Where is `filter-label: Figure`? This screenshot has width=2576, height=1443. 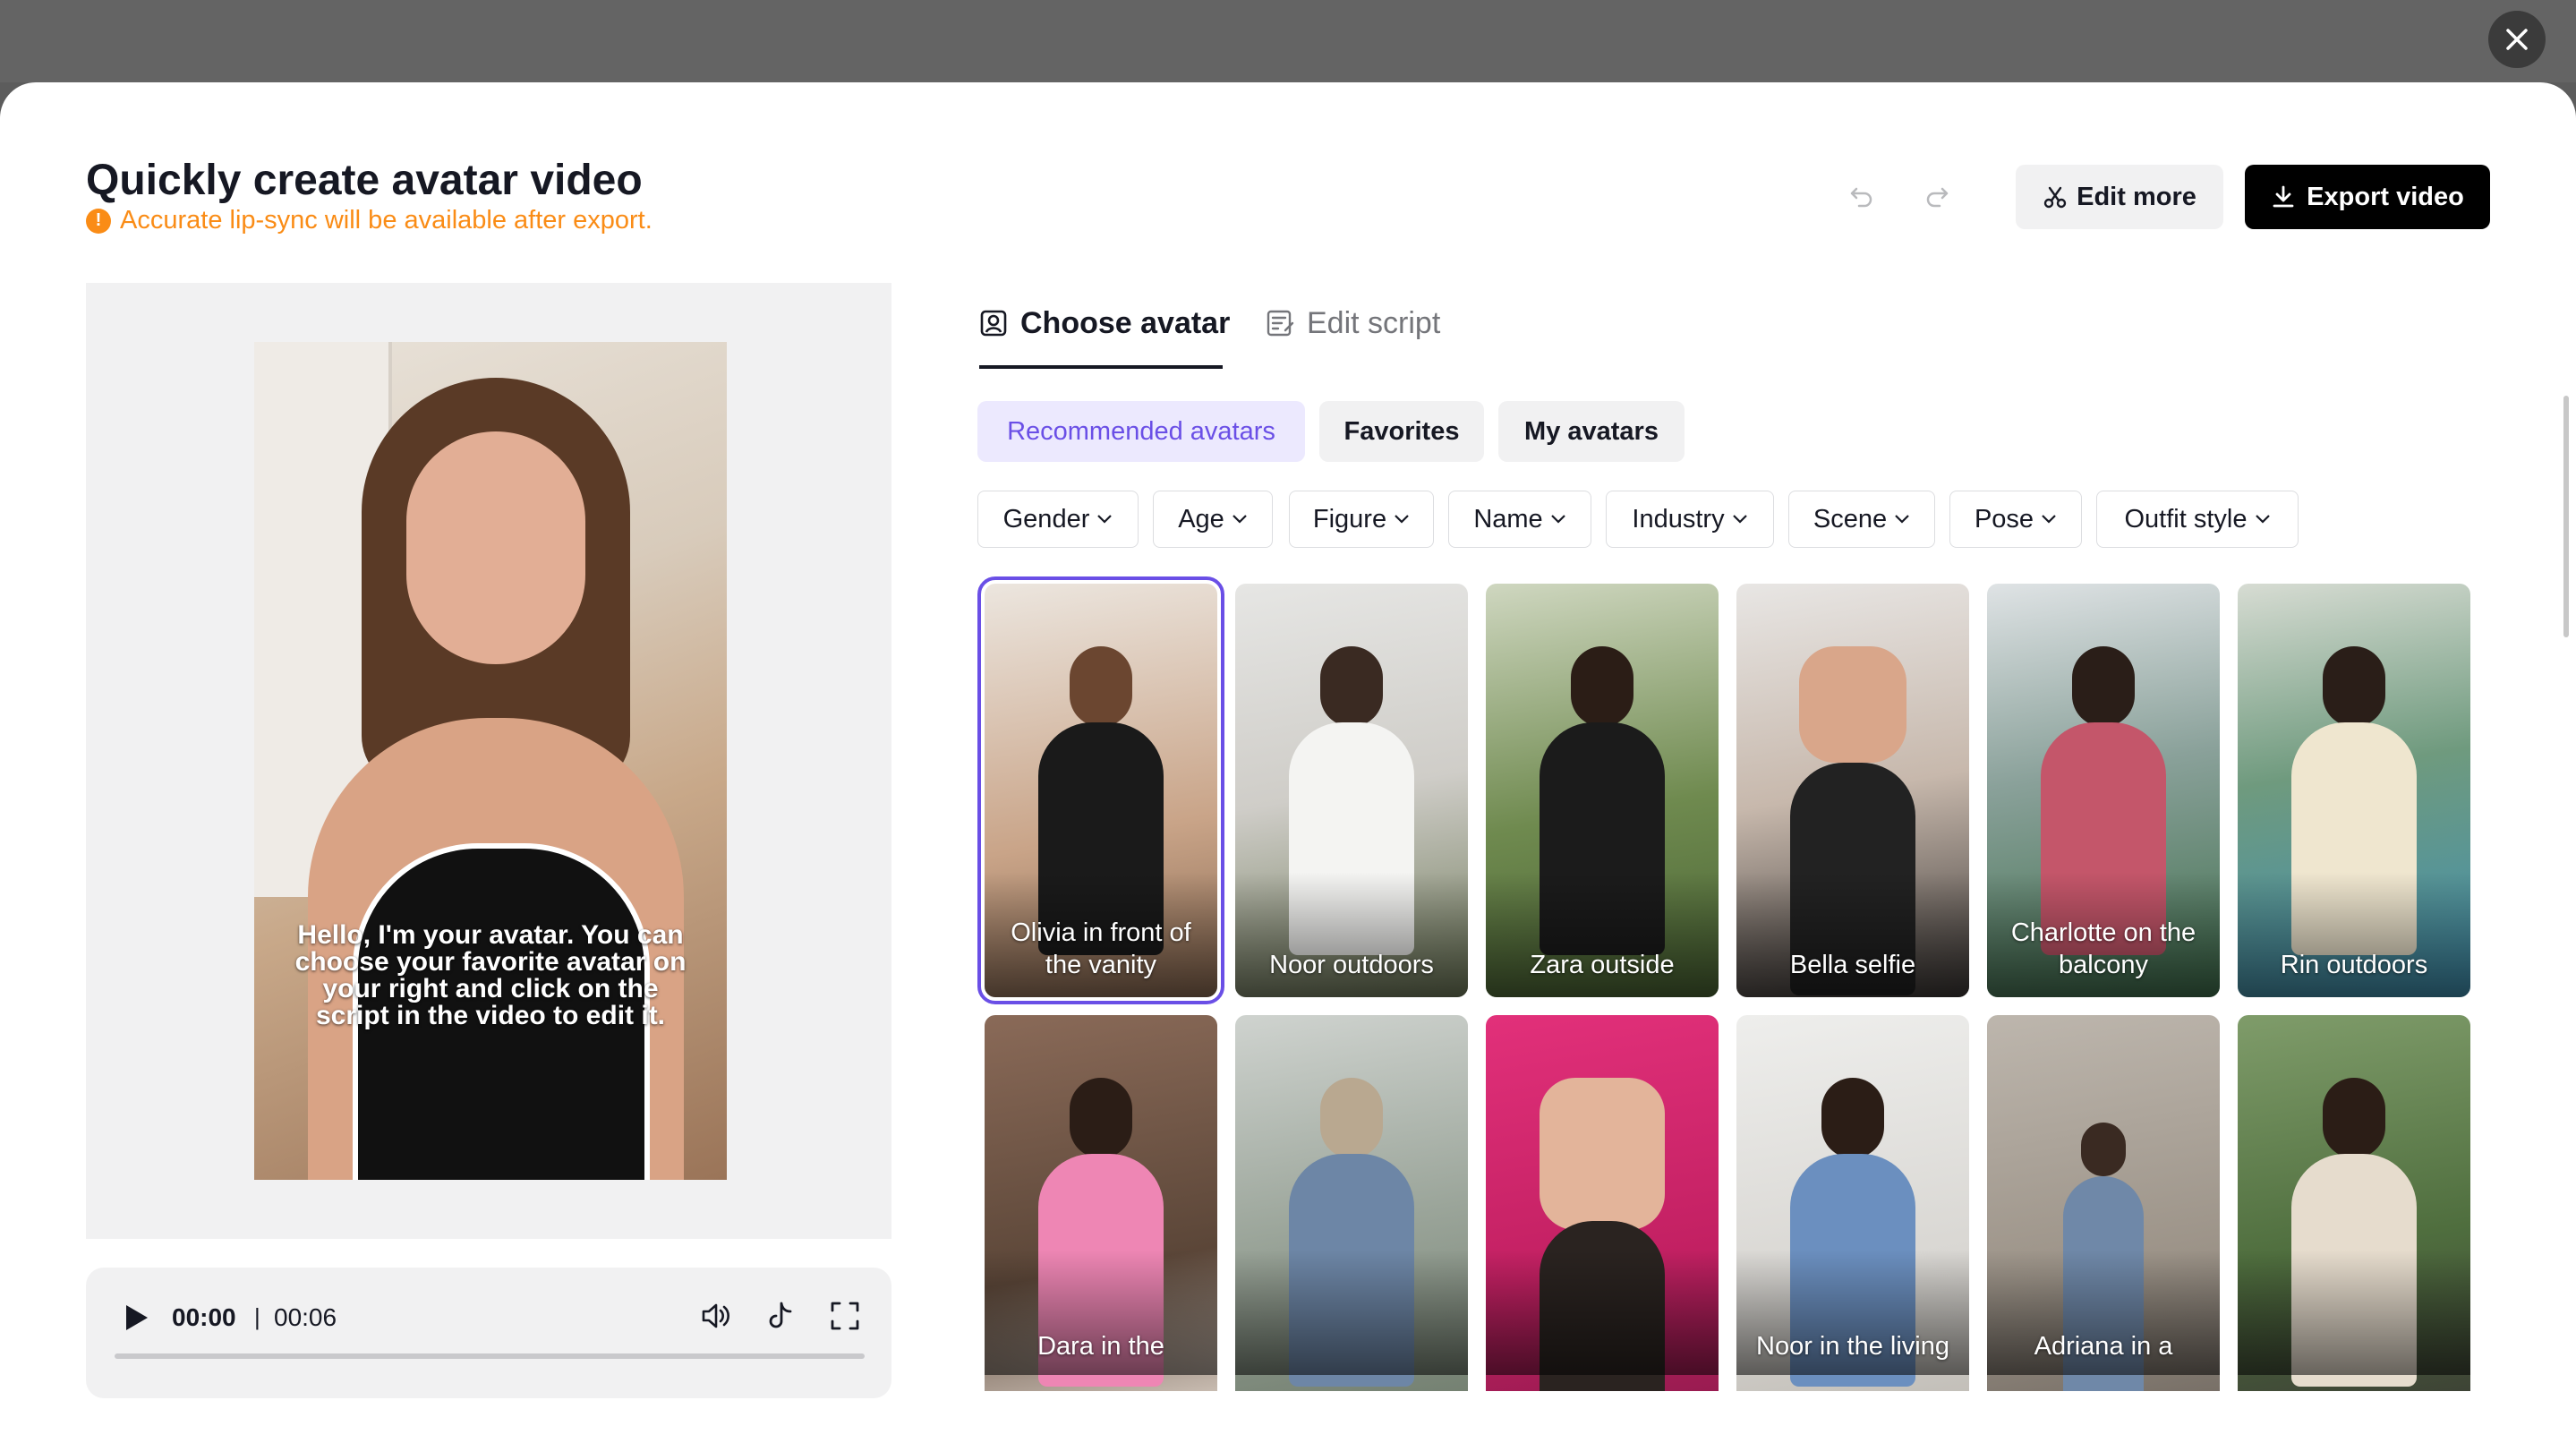
filter-label: Figure is located at coordinates (1349, 519).